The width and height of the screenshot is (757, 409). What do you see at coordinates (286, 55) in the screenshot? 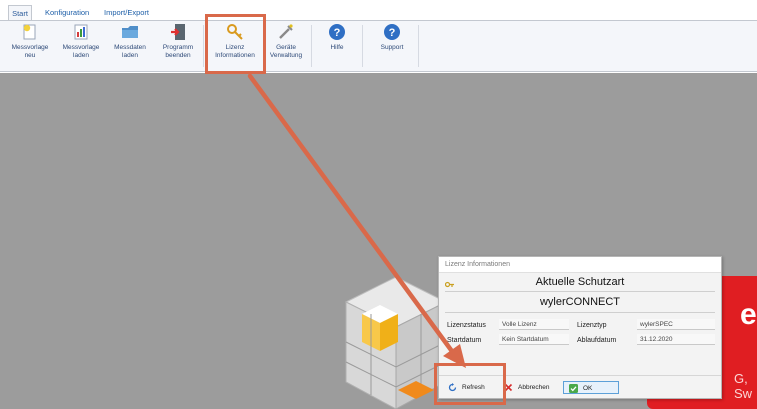
I see `device-management-line2: Verwaltung` at bounding box center [286, 55].